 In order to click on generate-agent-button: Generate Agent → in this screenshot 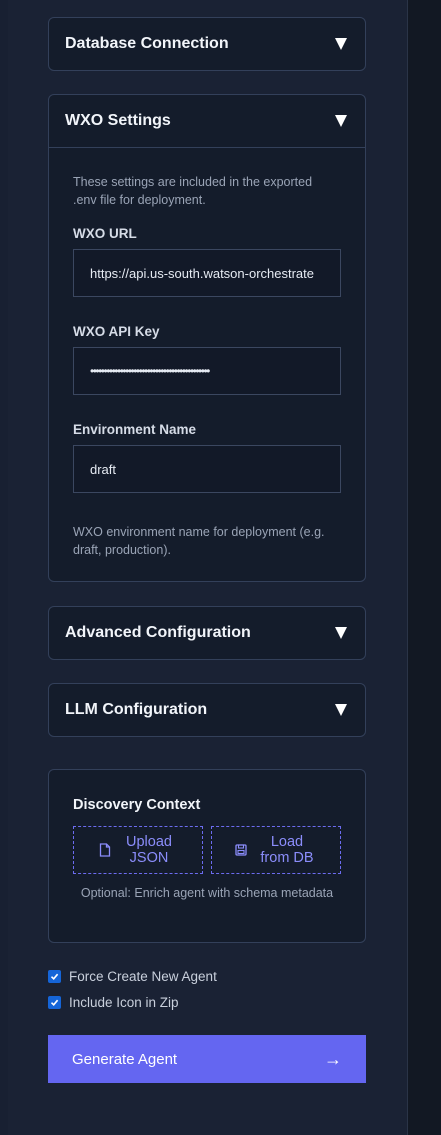, I will do `click(207, 1059)`.